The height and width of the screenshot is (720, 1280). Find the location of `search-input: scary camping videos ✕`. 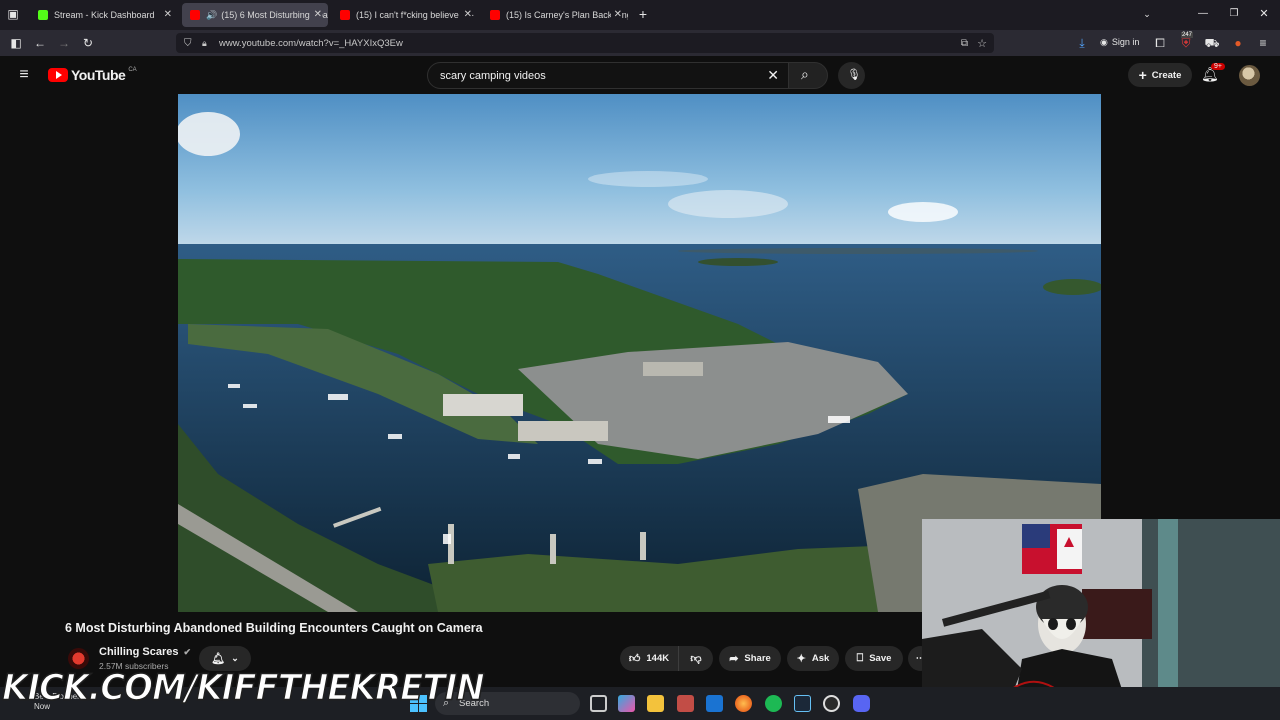

search-input: scary camping videos ✕ is located at coordinates (608, 75).